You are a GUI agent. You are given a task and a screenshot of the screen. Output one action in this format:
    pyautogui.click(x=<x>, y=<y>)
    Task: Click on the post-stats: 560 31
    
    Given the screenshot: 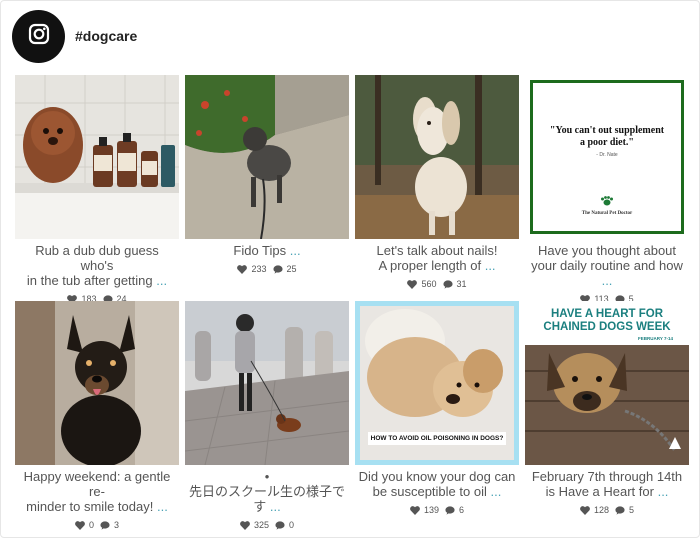 What is the action you would take?
    pyautogui.click(x=437, y=284)
    